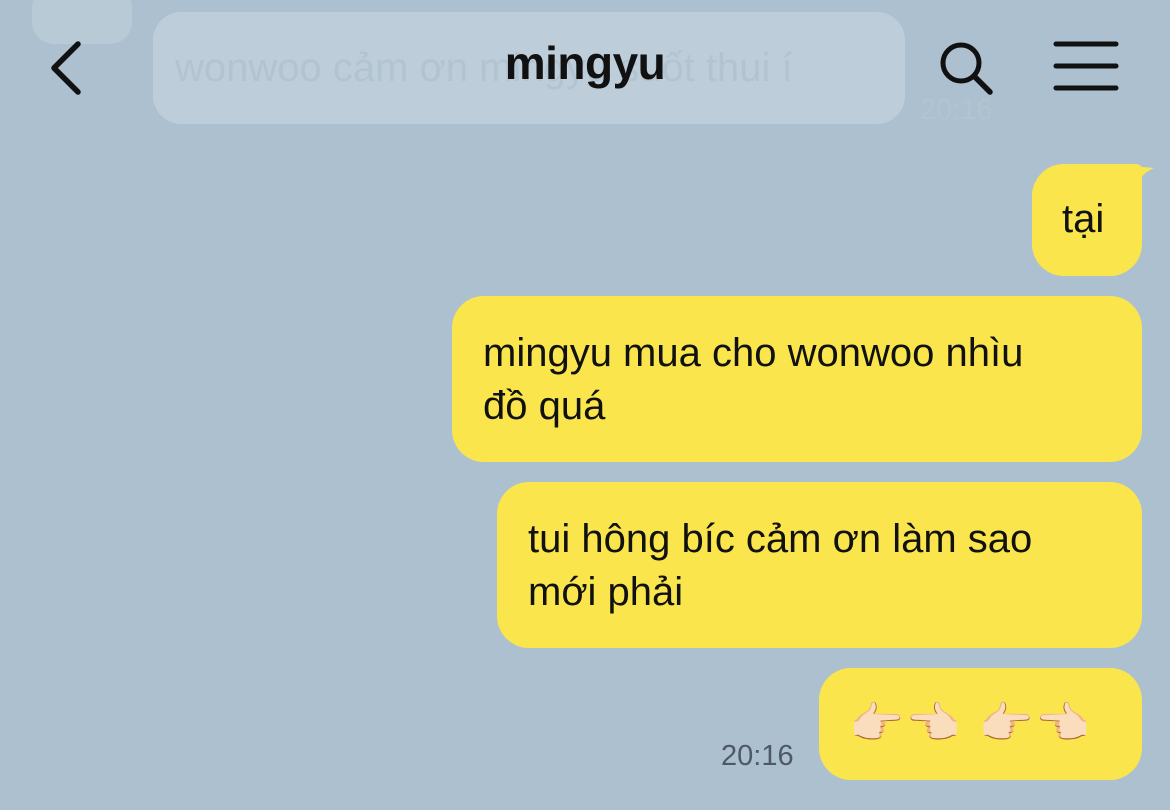 The height and width of the screenshot is (810, 1170). What do you see at coordinates (966, 68) in the screenshot?
I see `search-icon` at bounding box center [966, 68].